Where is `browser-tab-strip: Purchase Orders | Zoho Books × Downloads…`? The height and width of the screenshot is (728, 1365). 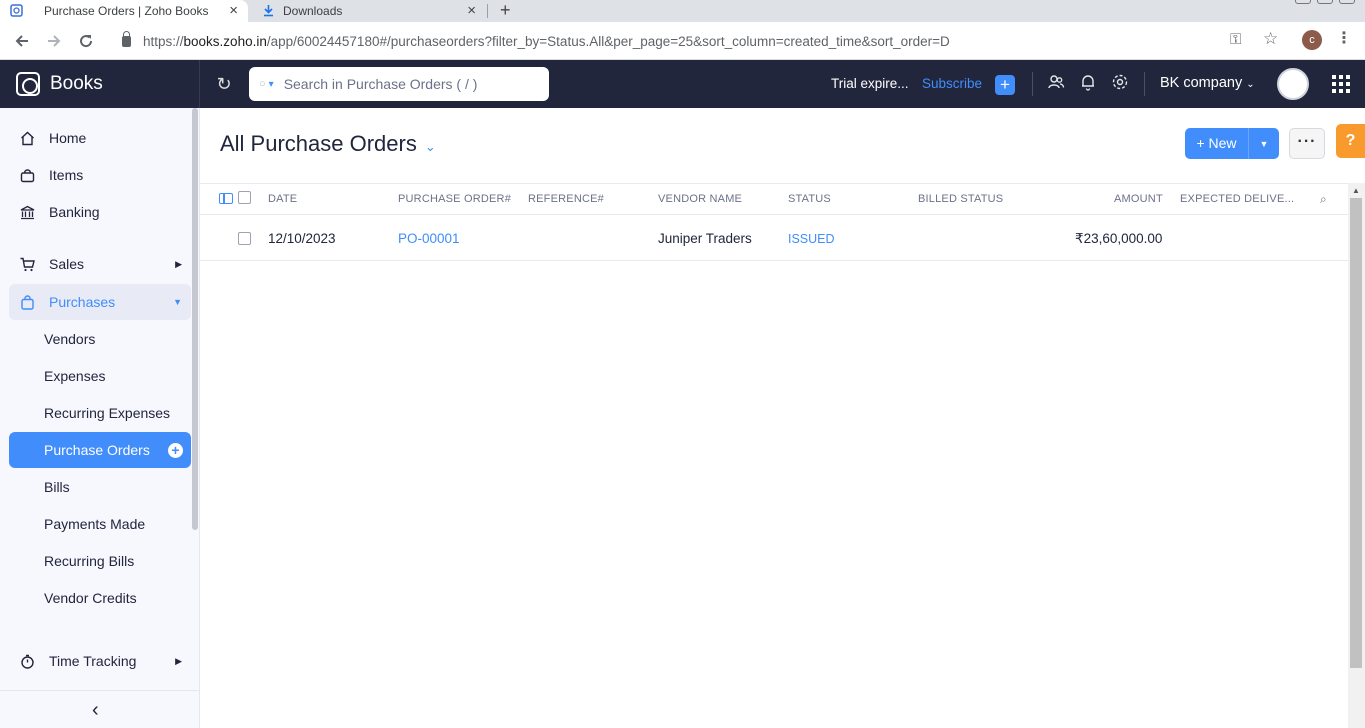 browser-tab-strip: Purchase Orders | Zoho Books × Downloads… is located at coordinates (682, 11).